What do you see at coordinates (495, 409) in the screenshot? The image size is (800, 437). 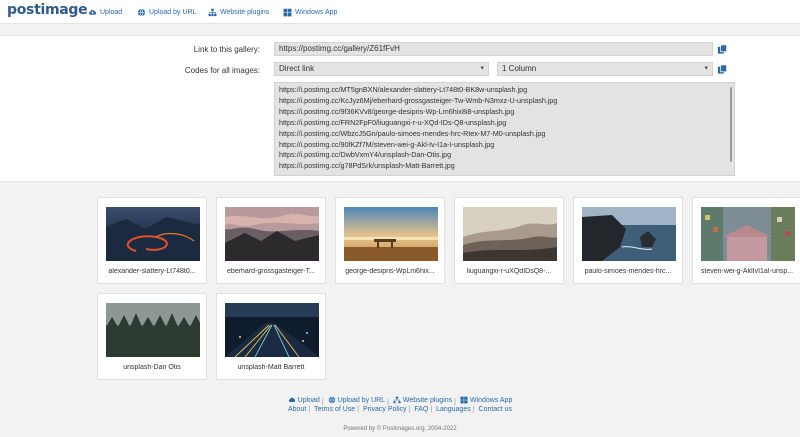 I see `footer-contact-link: Contact us` at bounding box center [495, 409].